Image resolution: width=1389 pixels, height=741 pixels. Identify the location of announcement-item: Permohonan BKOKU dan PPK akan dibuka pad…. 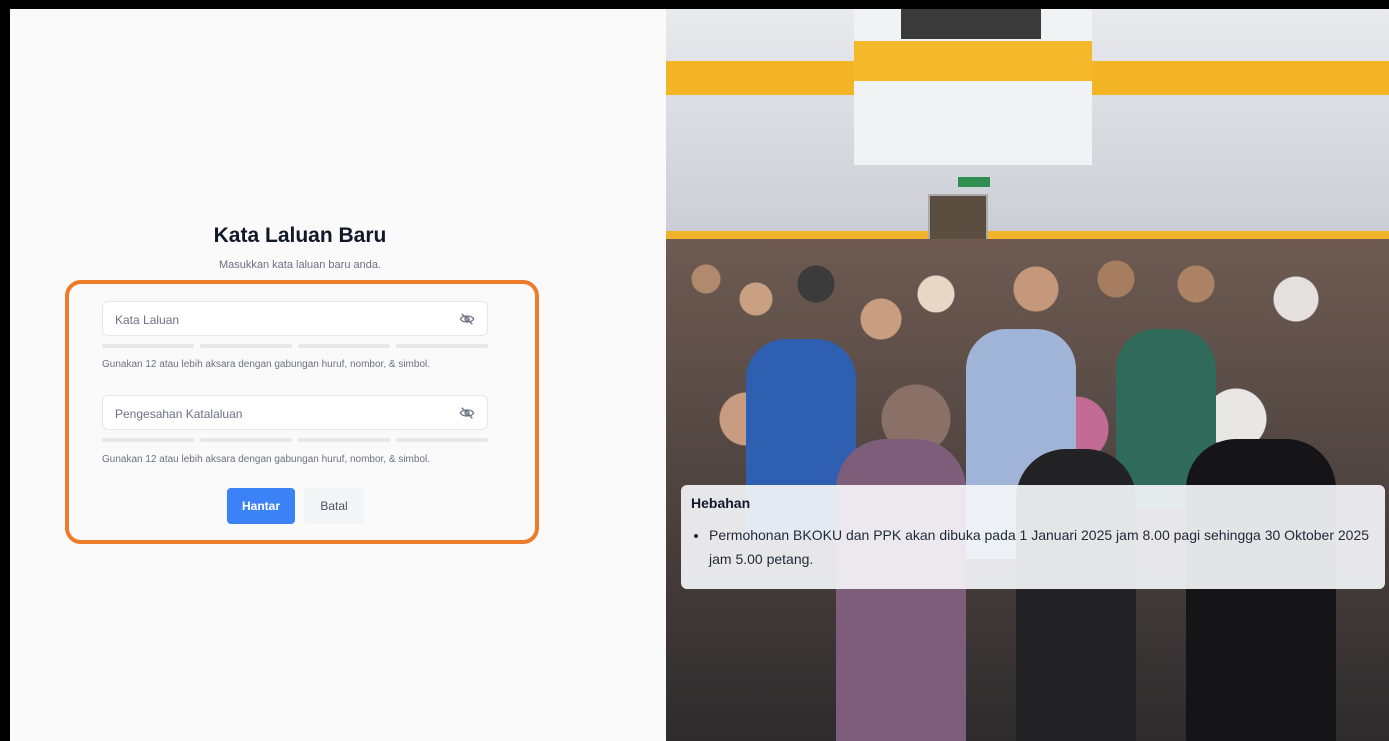
(1042, 547).